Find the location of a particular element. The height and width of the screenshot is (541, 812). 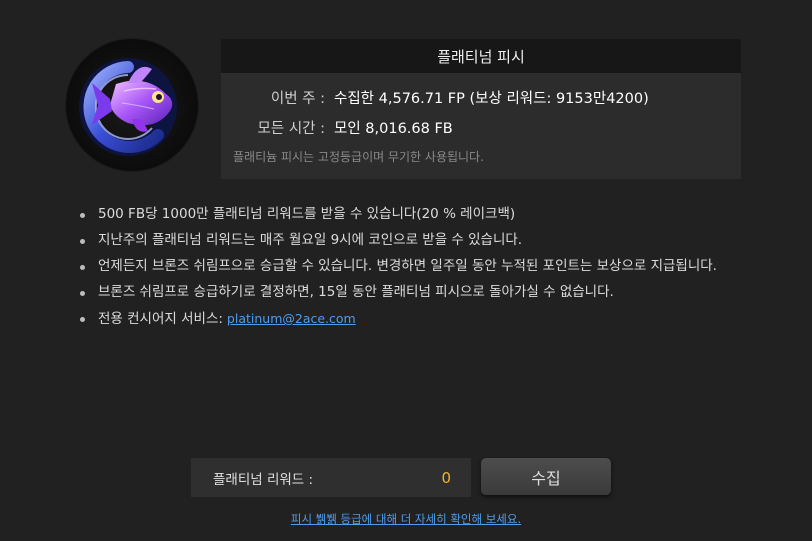

concierge-label: 전용 컨시어지 서비스: is located at coordinates (160, 319).